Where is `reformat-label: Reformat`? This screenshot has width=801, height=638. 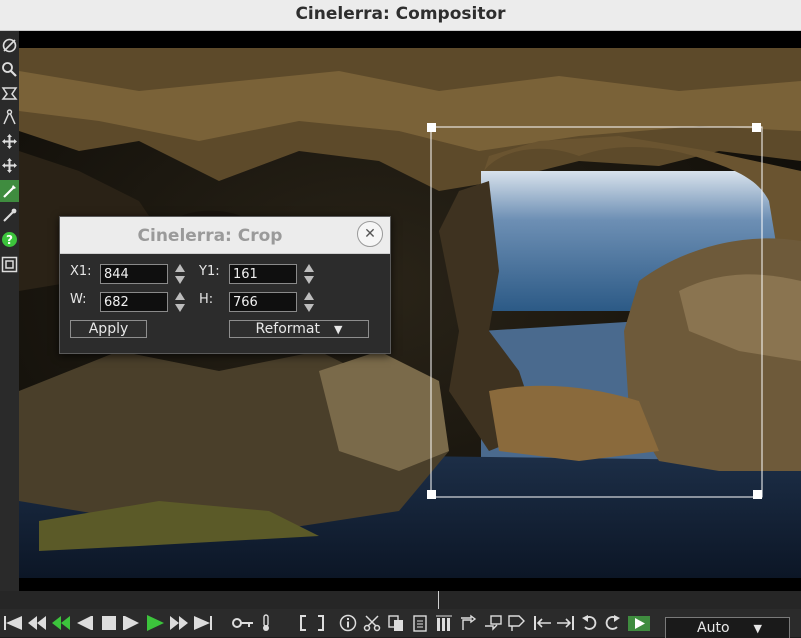 reformat-label: Reformat is located at coordinates (287, 329).